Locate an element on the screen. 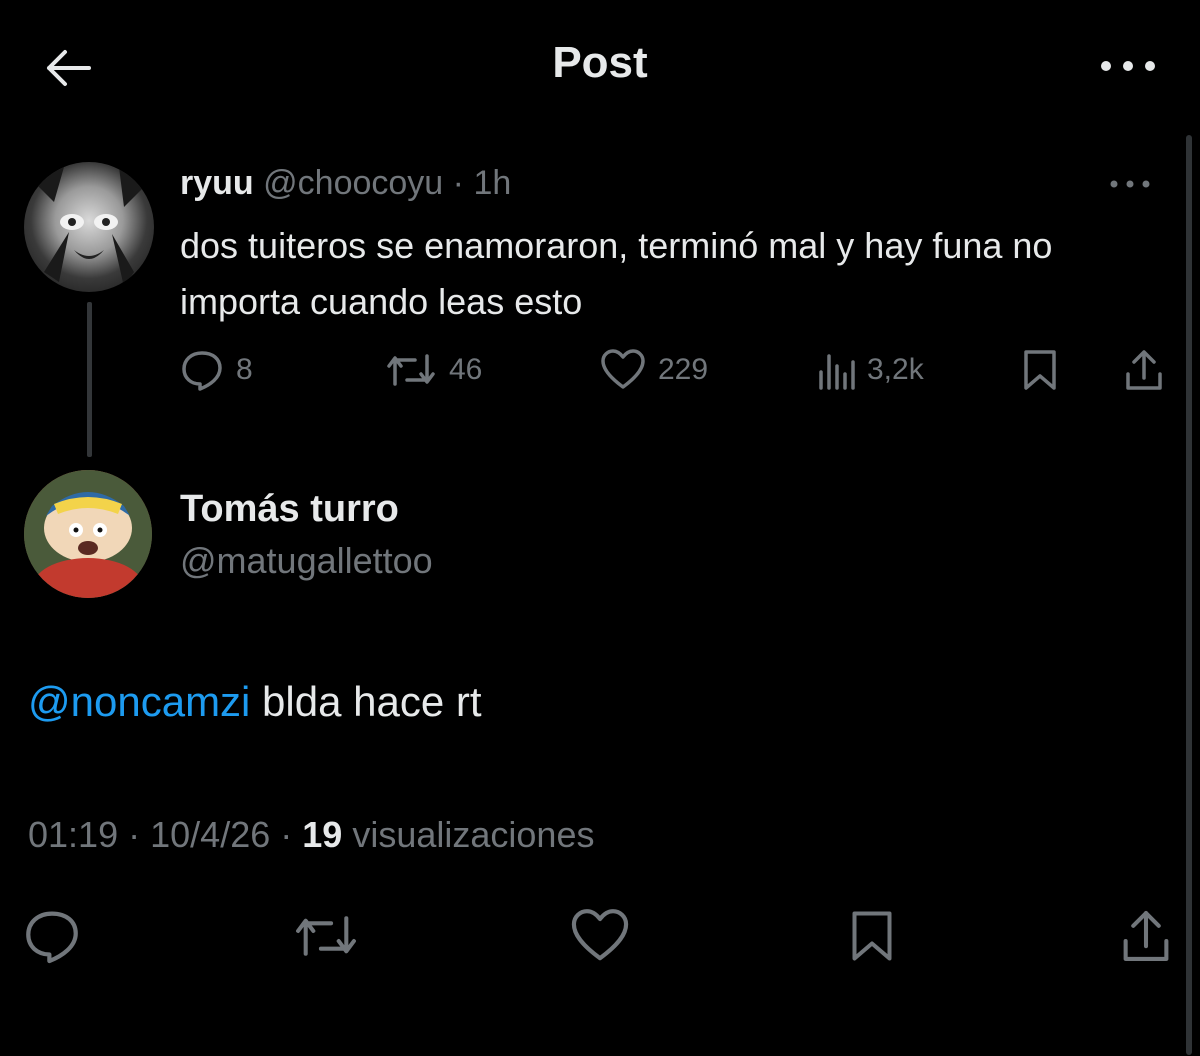  tweet-time: 01:19 is located at coordinates (73, 834).